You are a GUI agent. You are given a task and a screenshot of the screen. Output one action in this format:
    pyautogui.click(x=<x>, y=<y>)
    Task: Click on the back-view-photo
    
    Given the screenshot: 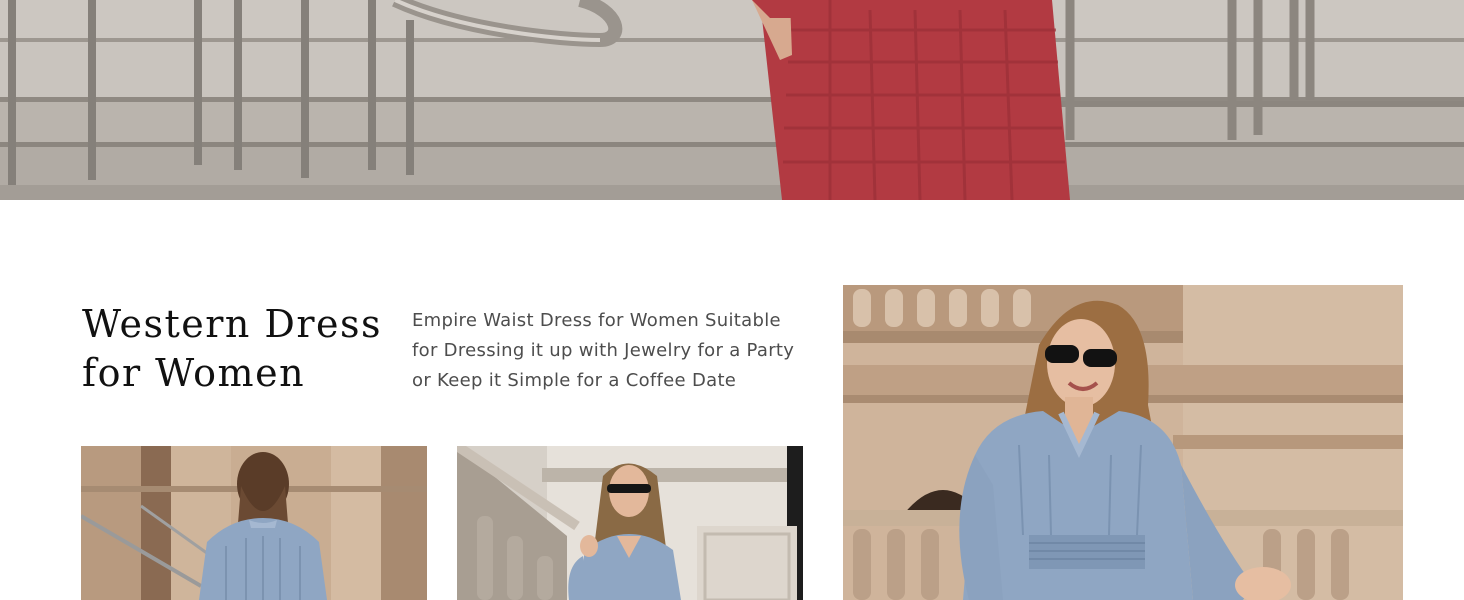 What is the action you would take?
    pyautogui.click(x=254, y=523)
    